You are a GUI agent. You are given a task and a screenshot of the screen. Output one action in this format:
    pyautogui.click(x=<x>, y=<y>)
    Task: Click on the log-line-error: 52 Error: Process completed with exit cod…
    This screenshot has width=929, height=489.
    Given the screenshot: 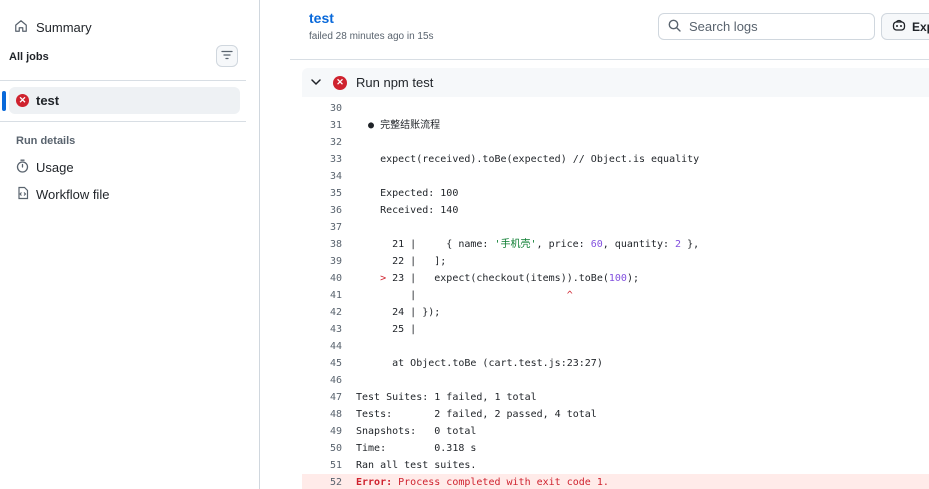 What is the action you would take?
    pyautogui.click(x=615, y=481)
    